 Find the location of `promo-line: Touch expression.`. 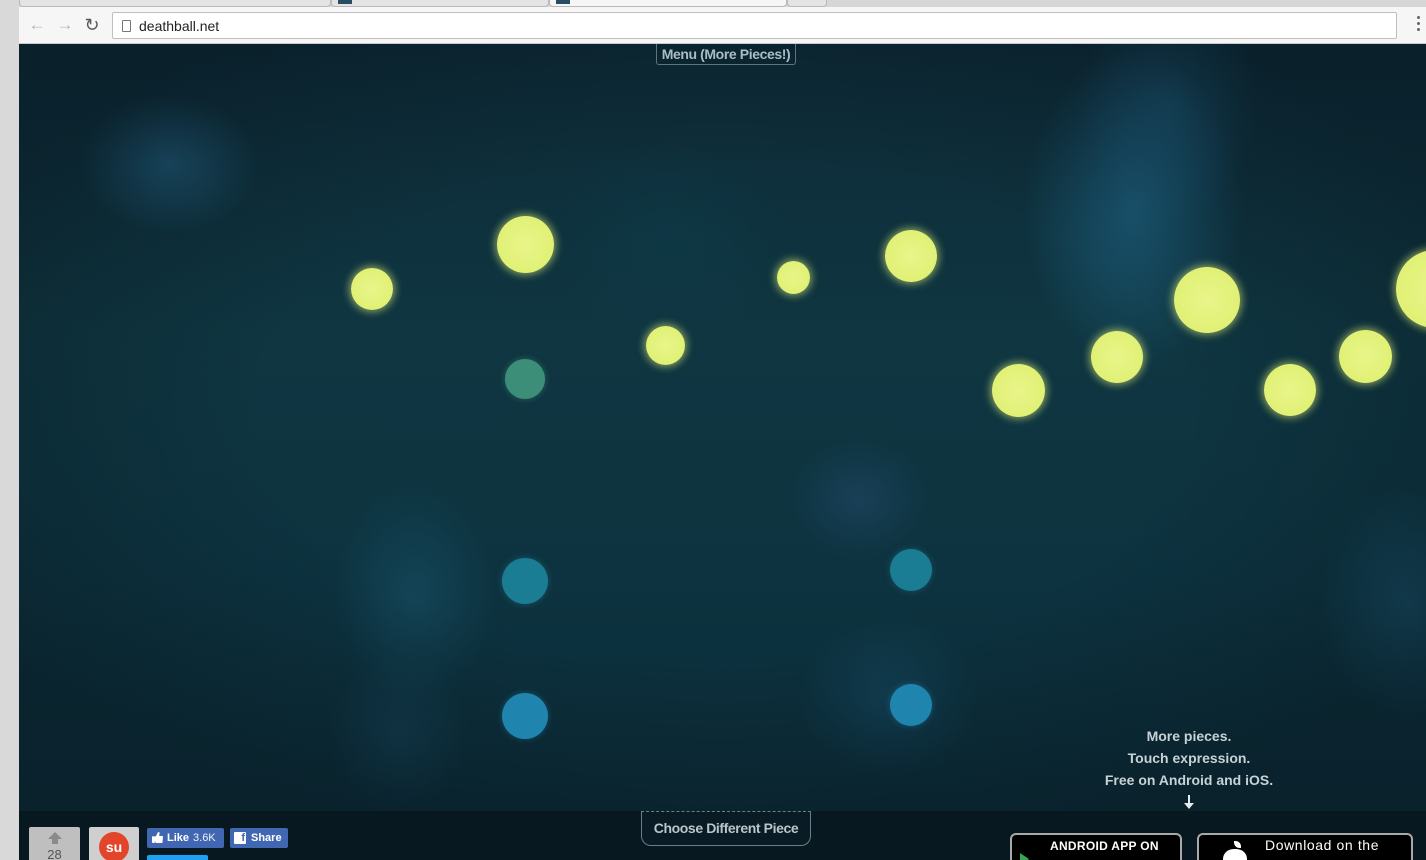

promo-line: Touch expression. is located at coordinates (1189, 758).